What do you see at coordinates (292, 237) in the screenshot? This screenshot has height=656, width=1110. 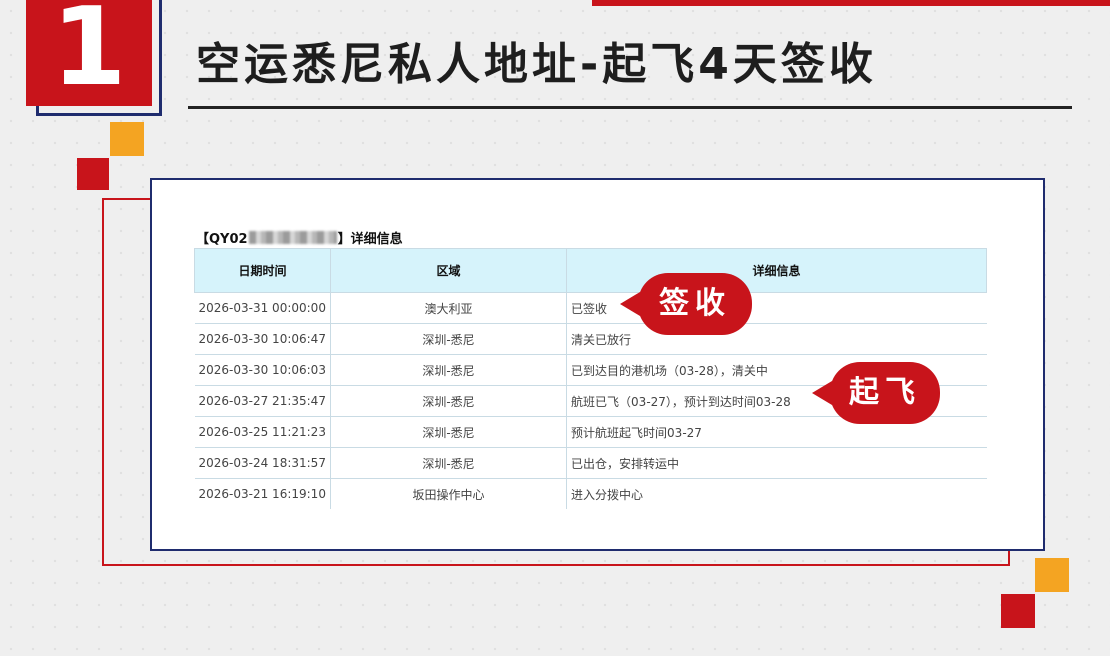 I see `redacted-tracking-number` at bounding box center [292, 237].